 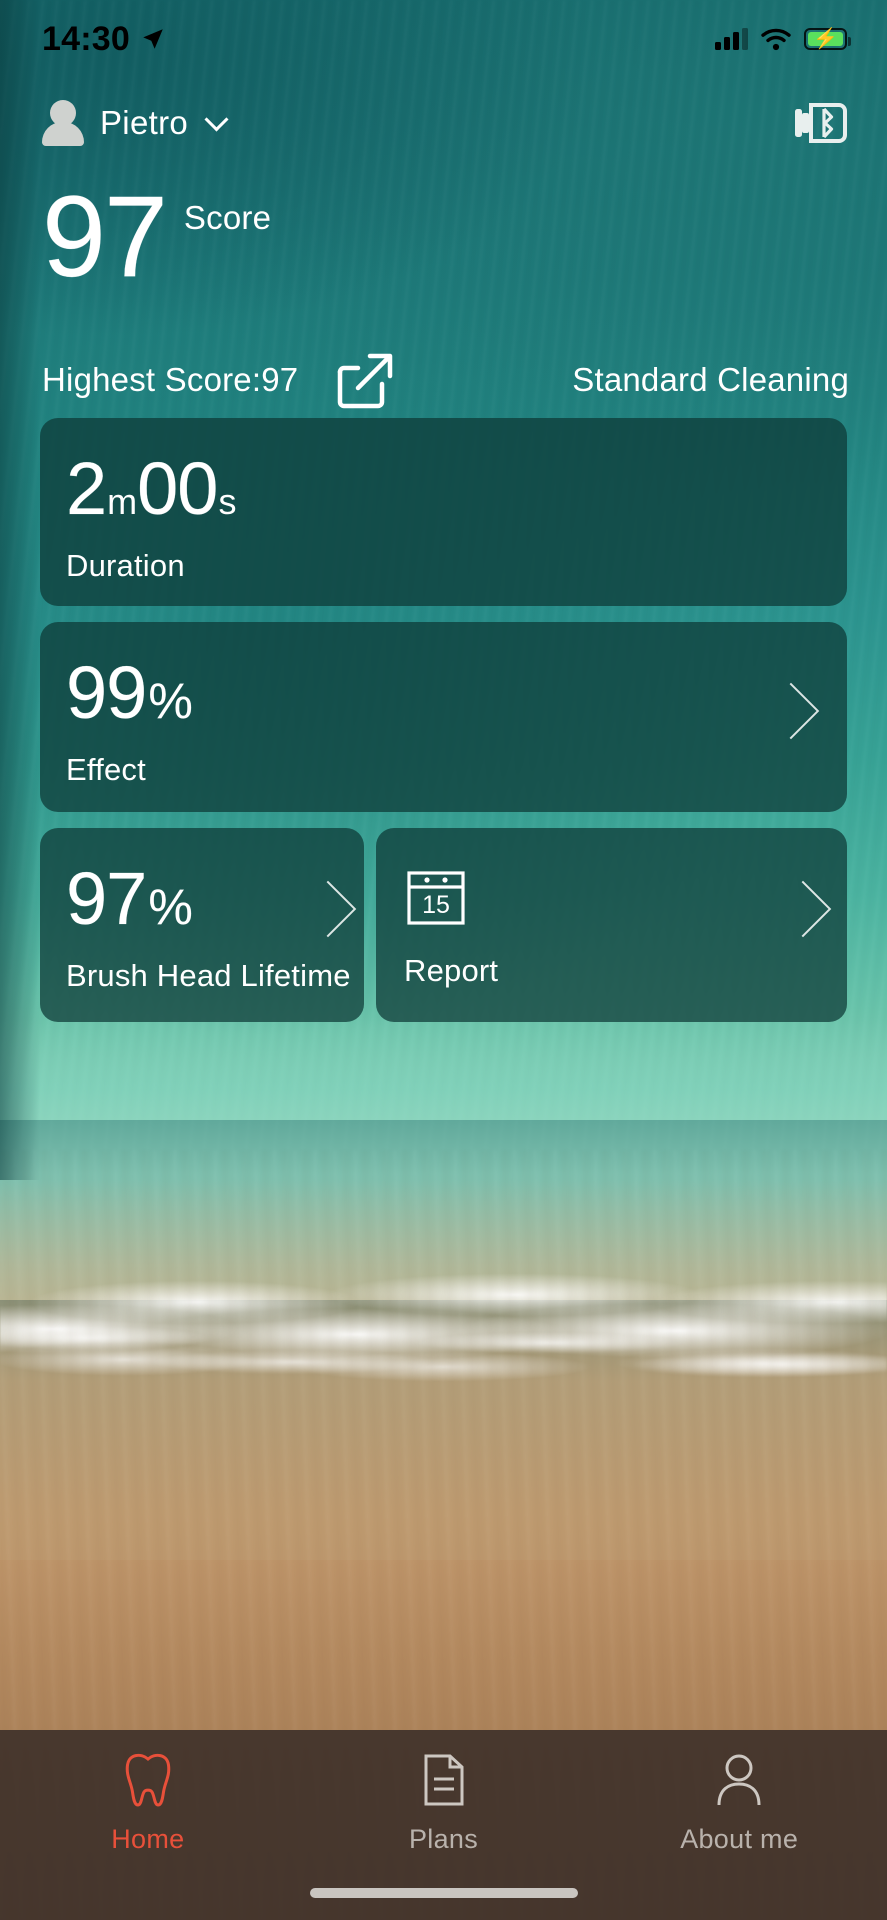 What do you see at coordinates (148, 1839) in the screenshot?
I see `tab-home-label: Home` at bounding box center [148, 1839].